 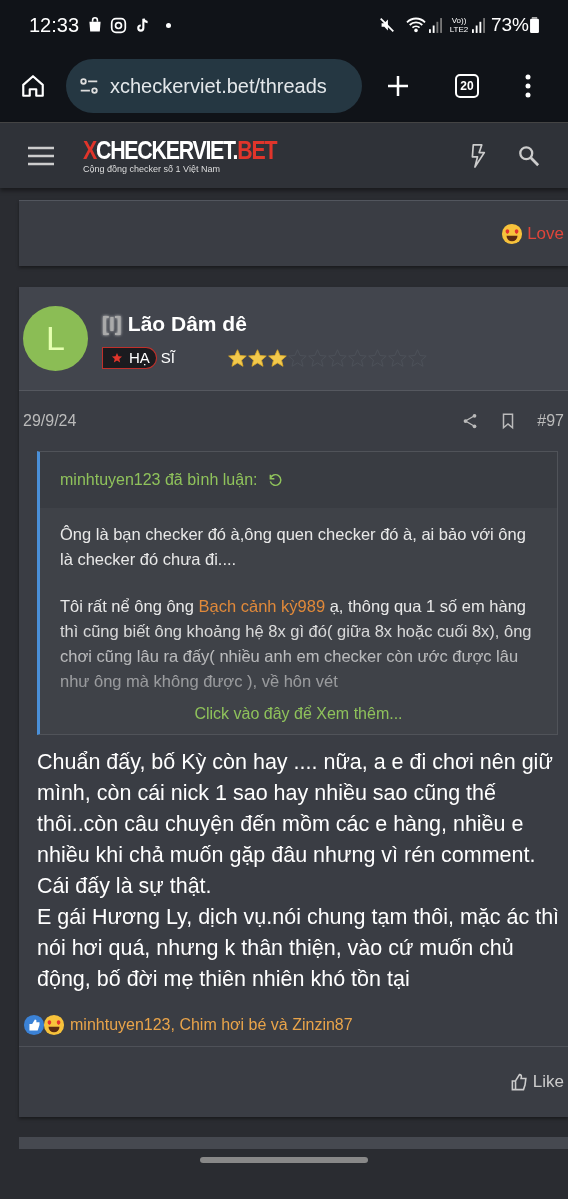 I want to click on like-button: Like, so click(x=536, y=1082).